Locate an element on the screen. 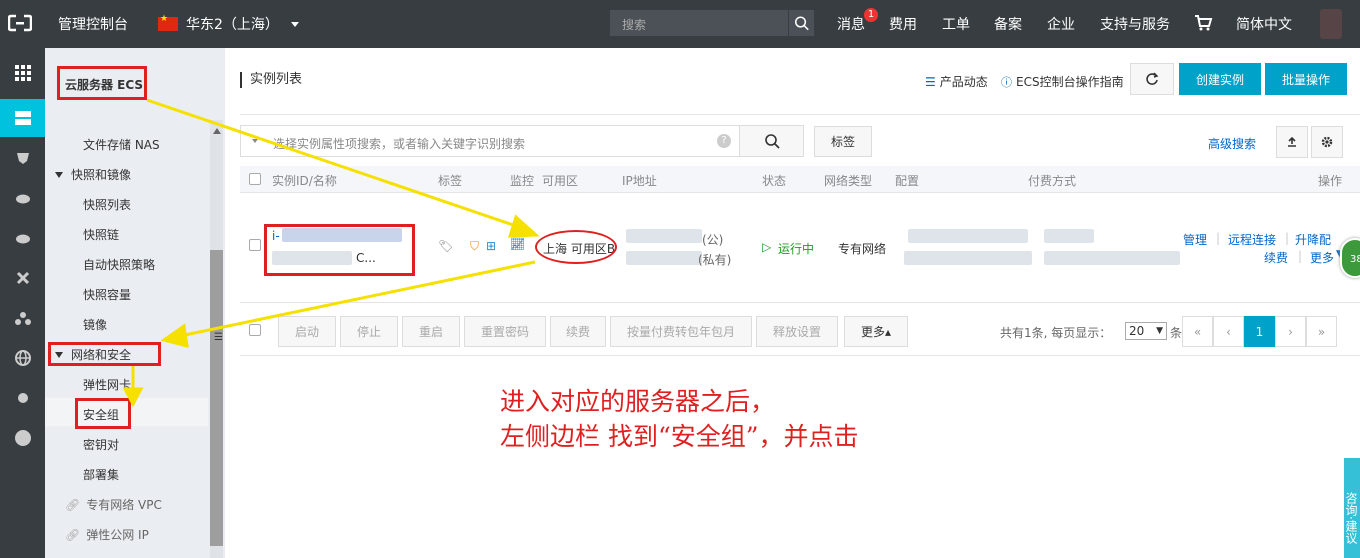 This screenshot has height=558, width=1360. consult-feedback-tab: 咨询·建议 is located at coordinates (1352, 508).